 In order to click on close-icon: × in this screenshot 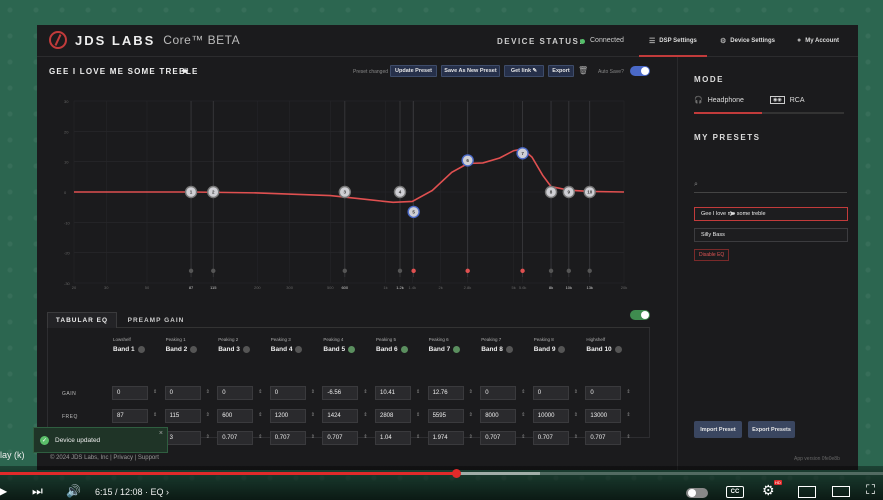, I will do `click(161, 433)`.